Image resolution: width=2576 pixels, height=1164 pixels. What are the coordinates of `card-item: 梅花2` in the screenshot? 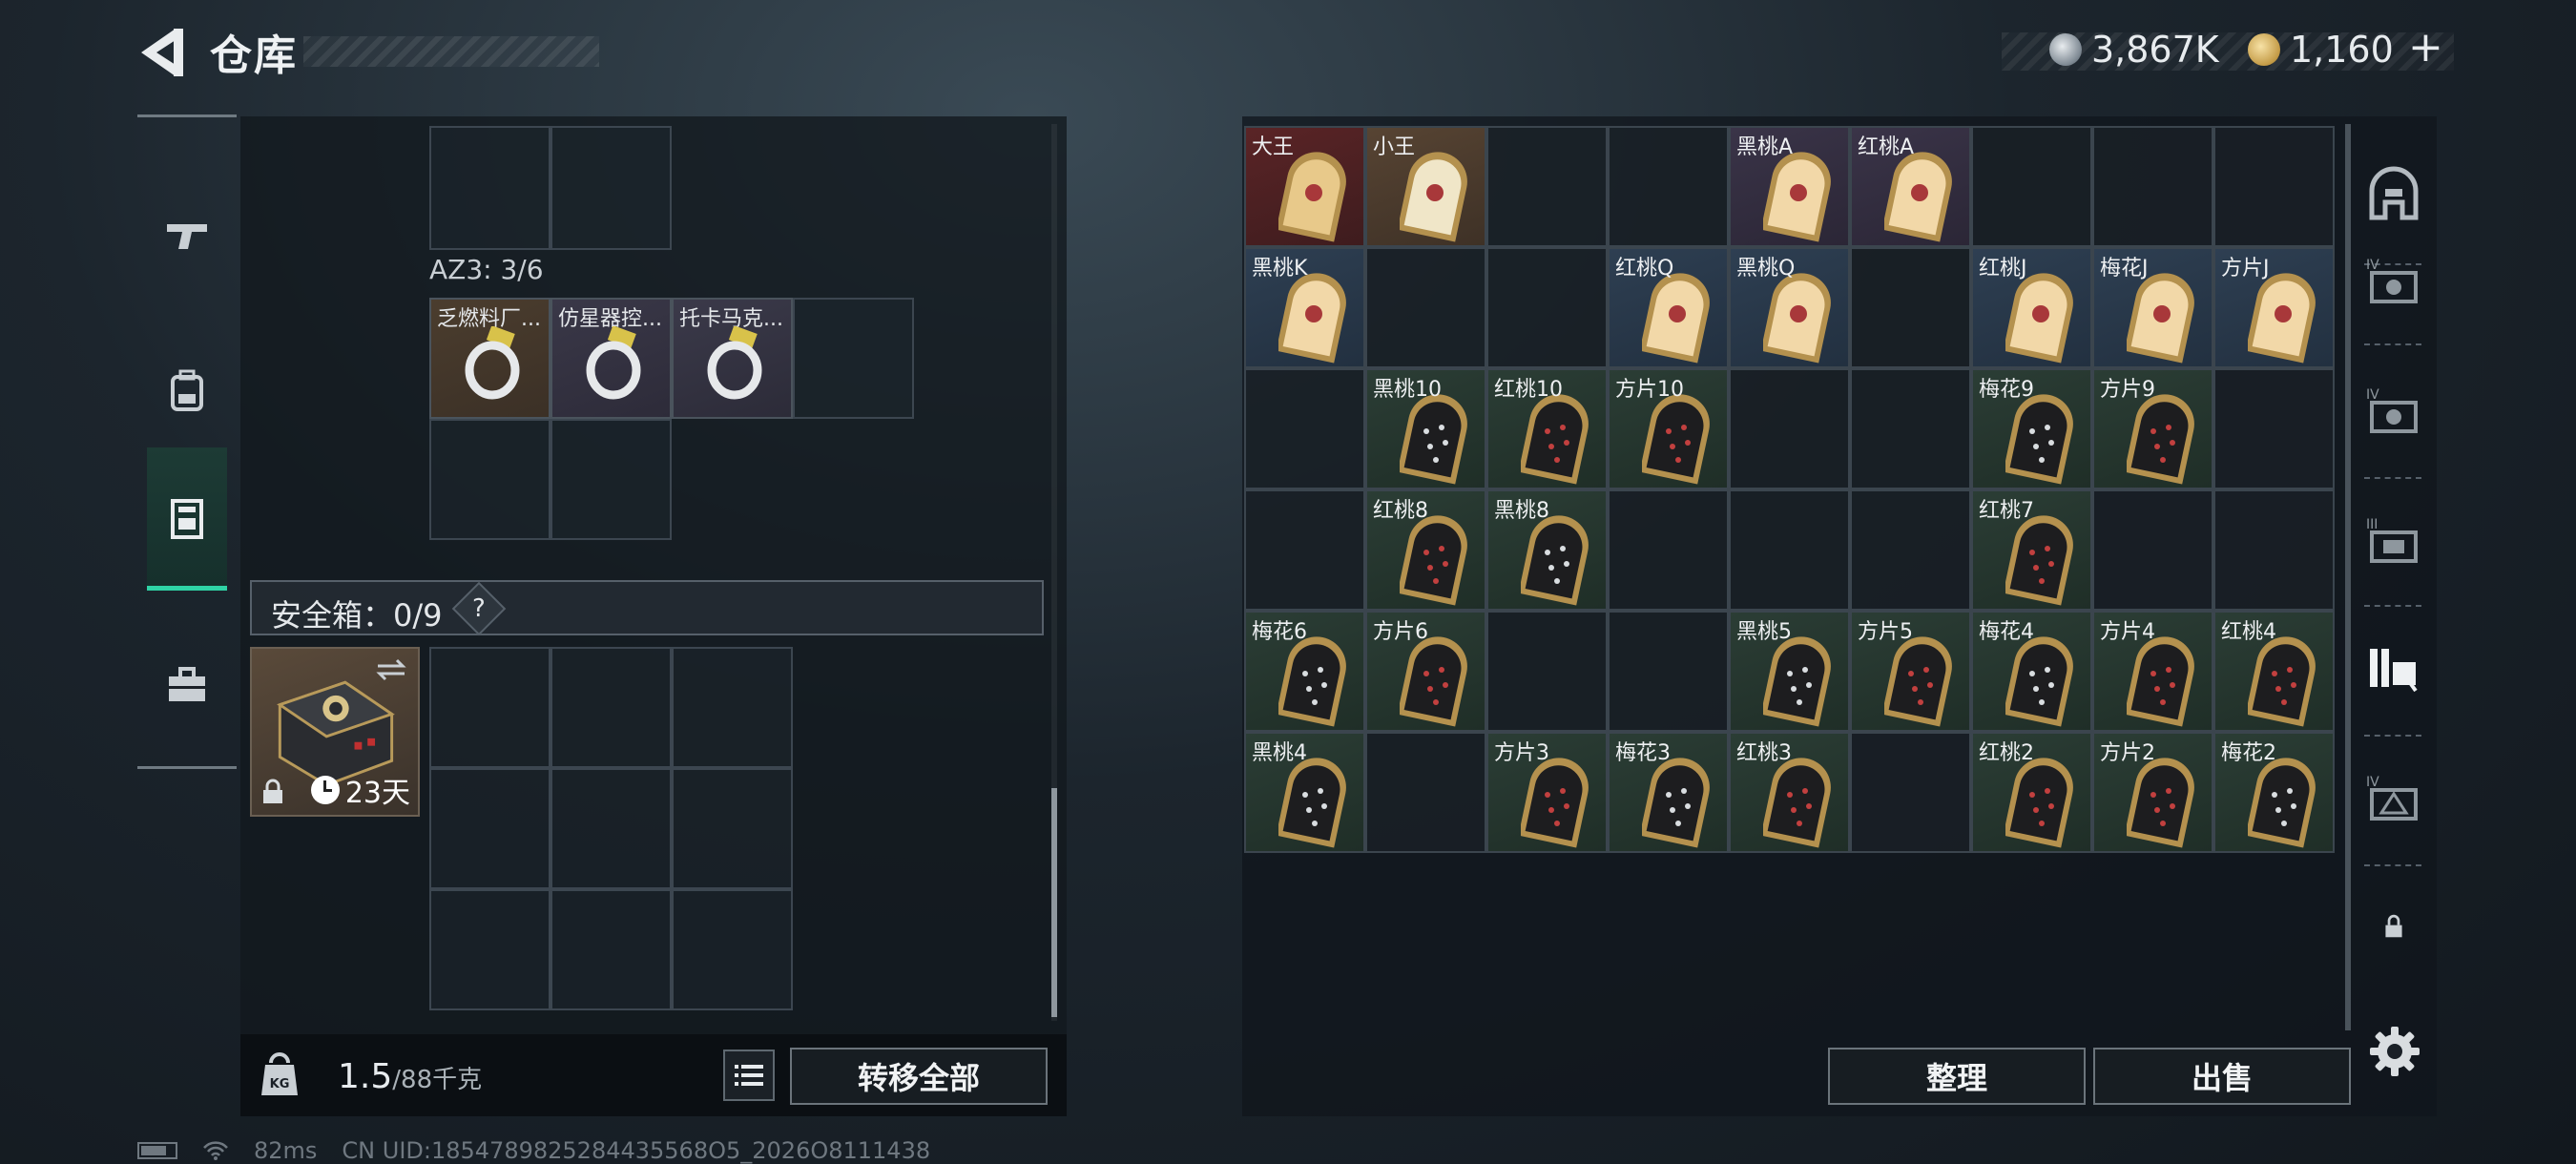 It's located at (2274, 793).